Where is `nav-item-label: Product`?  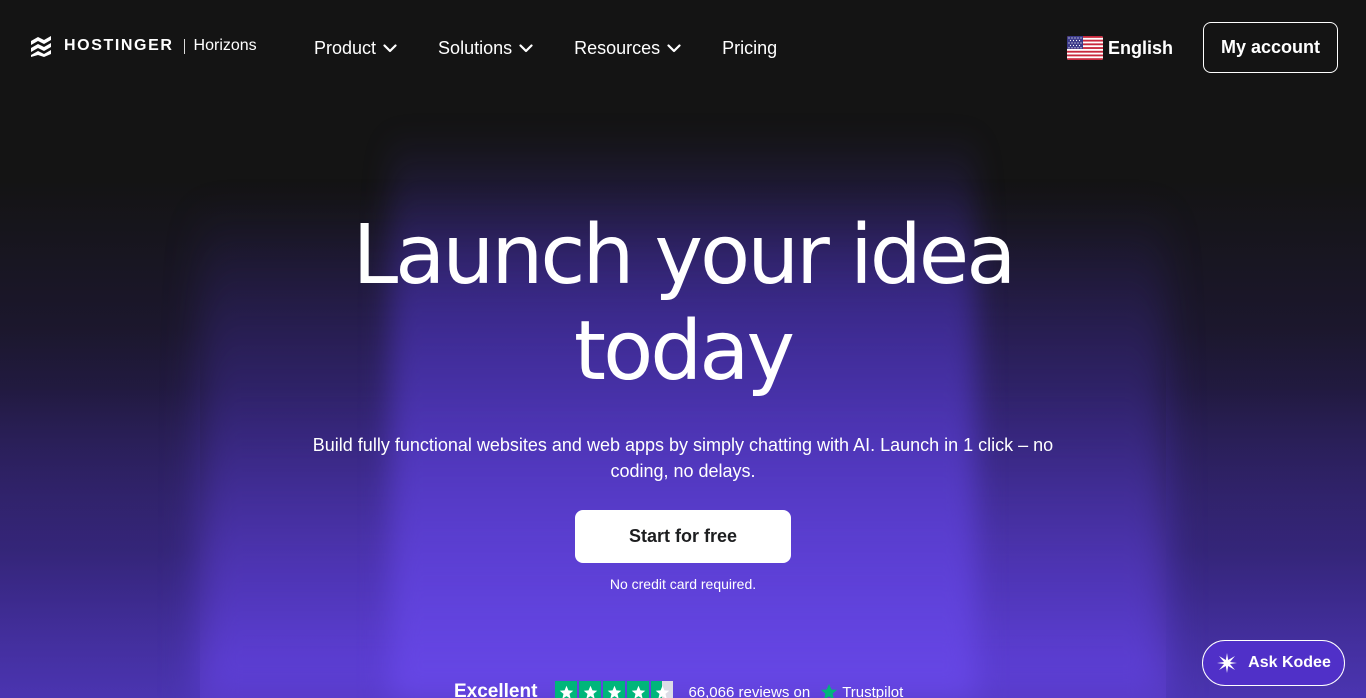 nav-item-label: Product is located at coordinates (345, 47).